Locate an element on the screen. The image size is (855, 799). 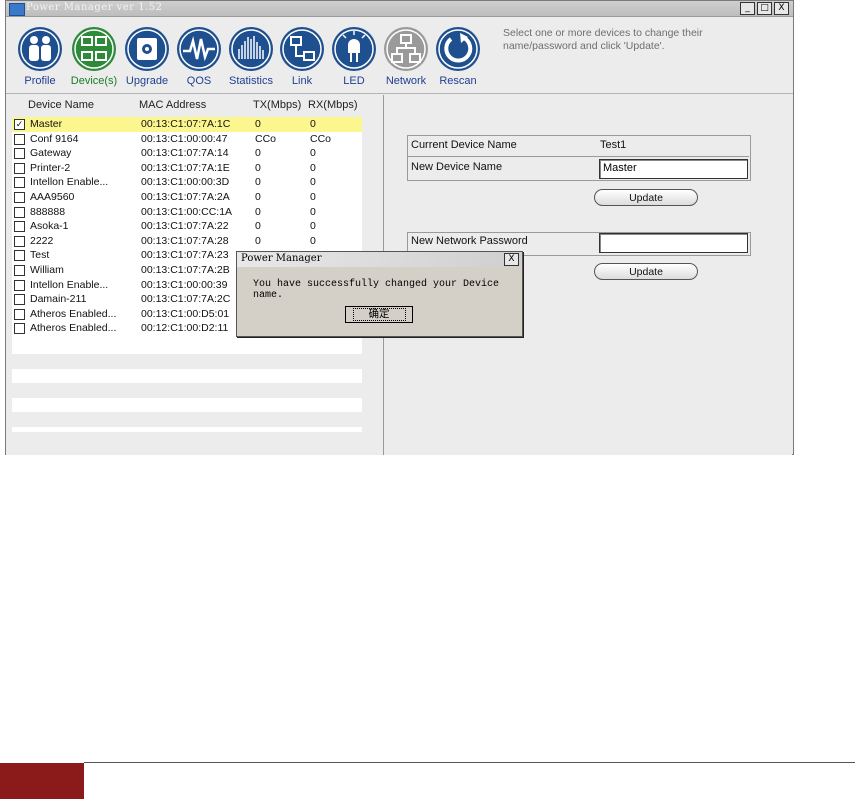
mac-address-cell: 00:12:C1:00:D2:11 is located at coordinates (185, 328).